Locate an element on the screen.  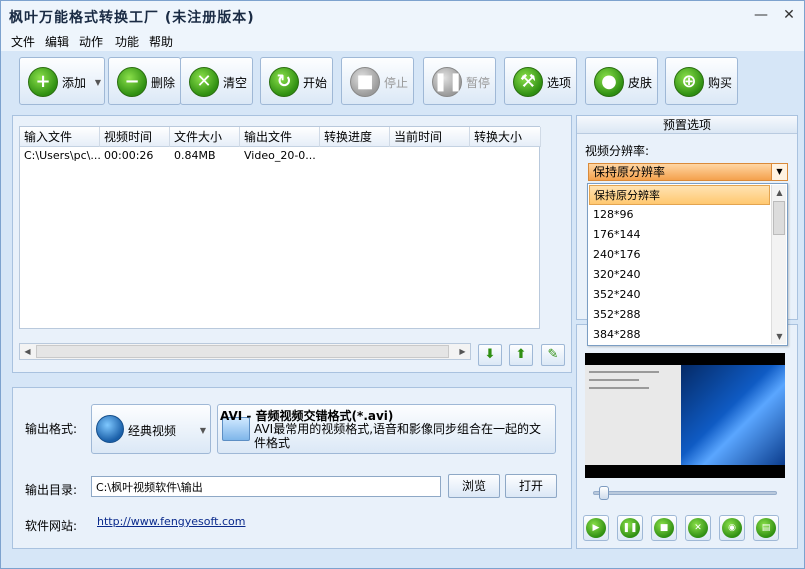
cell-progress is located at coordinates (355, 156).